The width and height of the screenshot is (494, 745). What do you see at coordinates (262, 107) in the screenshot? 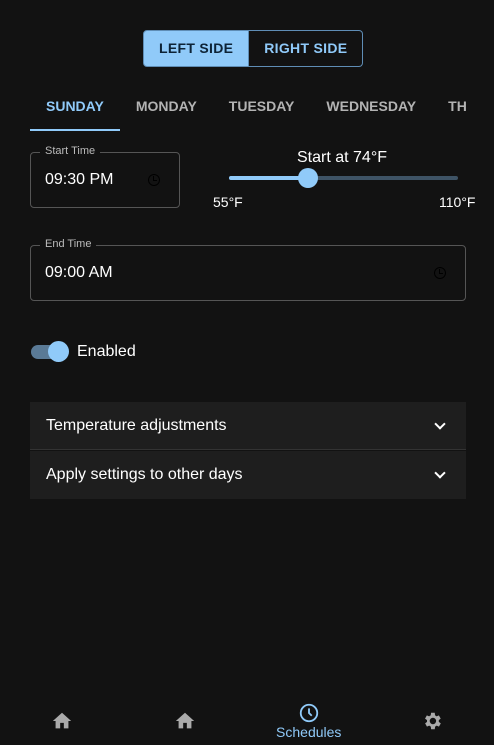
I see `tab-tuesday: TUESDAY` at bounding box center [262, 107].